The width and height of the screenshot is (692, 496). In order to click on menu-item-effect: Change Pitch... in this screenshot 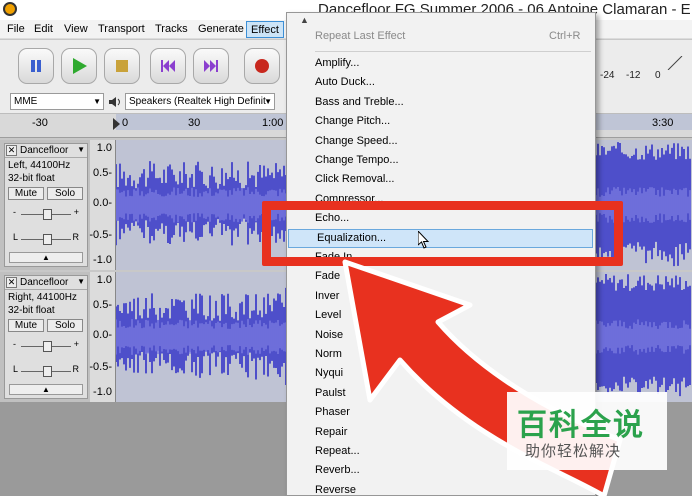, I will do `click(441, 122)`.